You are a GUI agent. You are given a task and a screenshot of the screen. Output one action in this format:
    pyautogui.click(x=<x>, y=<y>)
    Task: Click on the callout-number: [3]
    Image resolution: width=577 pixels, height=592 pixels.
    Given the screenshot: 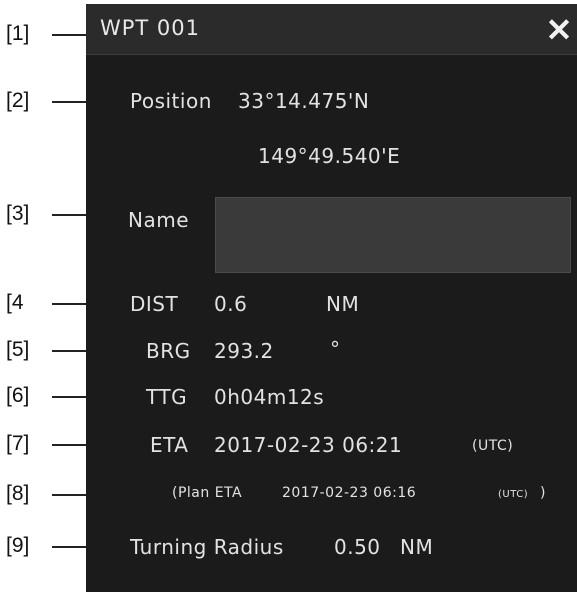 What is the action you would take?
    pyautogui.click(x=18, y=213)
    